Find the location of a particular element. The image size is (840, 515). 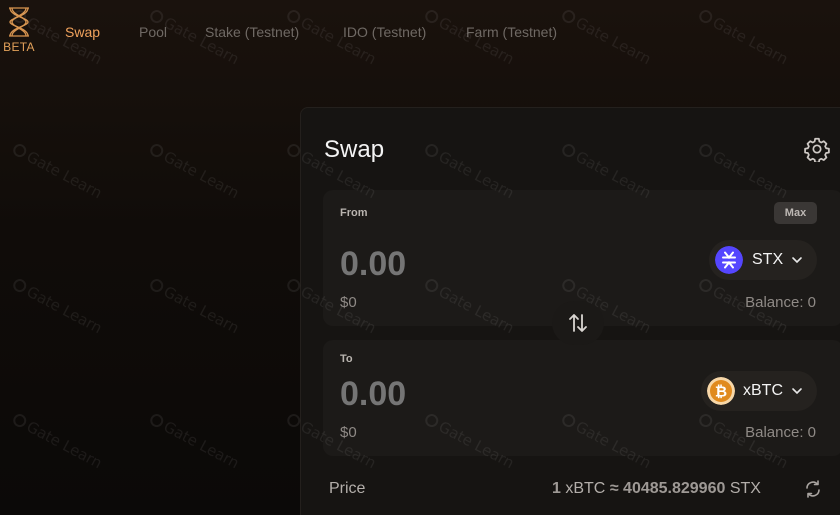

from-label: From is located at coordinates (354, 213).